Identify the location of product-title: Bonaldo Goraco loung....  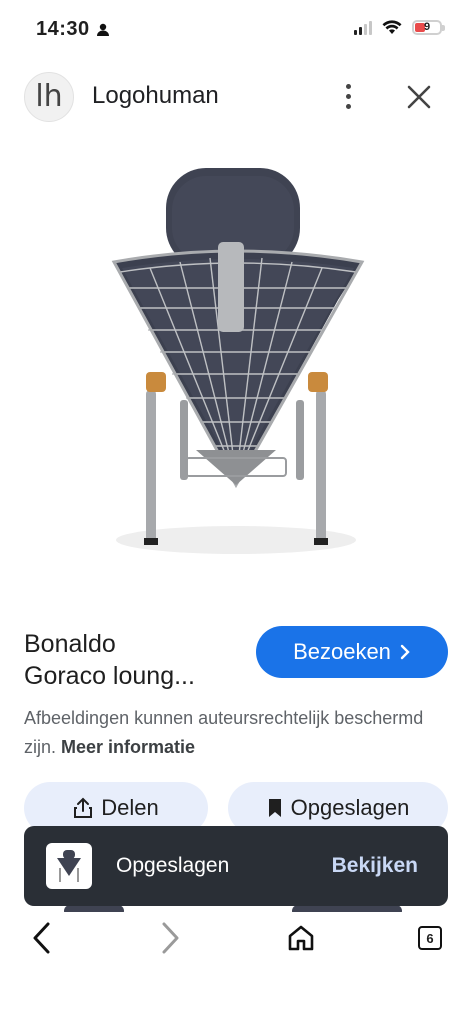
(134, 660).